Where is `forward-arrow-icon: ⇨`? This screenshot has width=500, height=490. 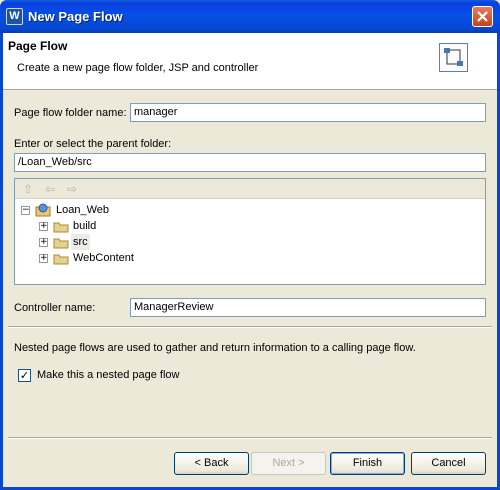
forward-arrow-icon: ⇨ is located at coordinates (72, 189).